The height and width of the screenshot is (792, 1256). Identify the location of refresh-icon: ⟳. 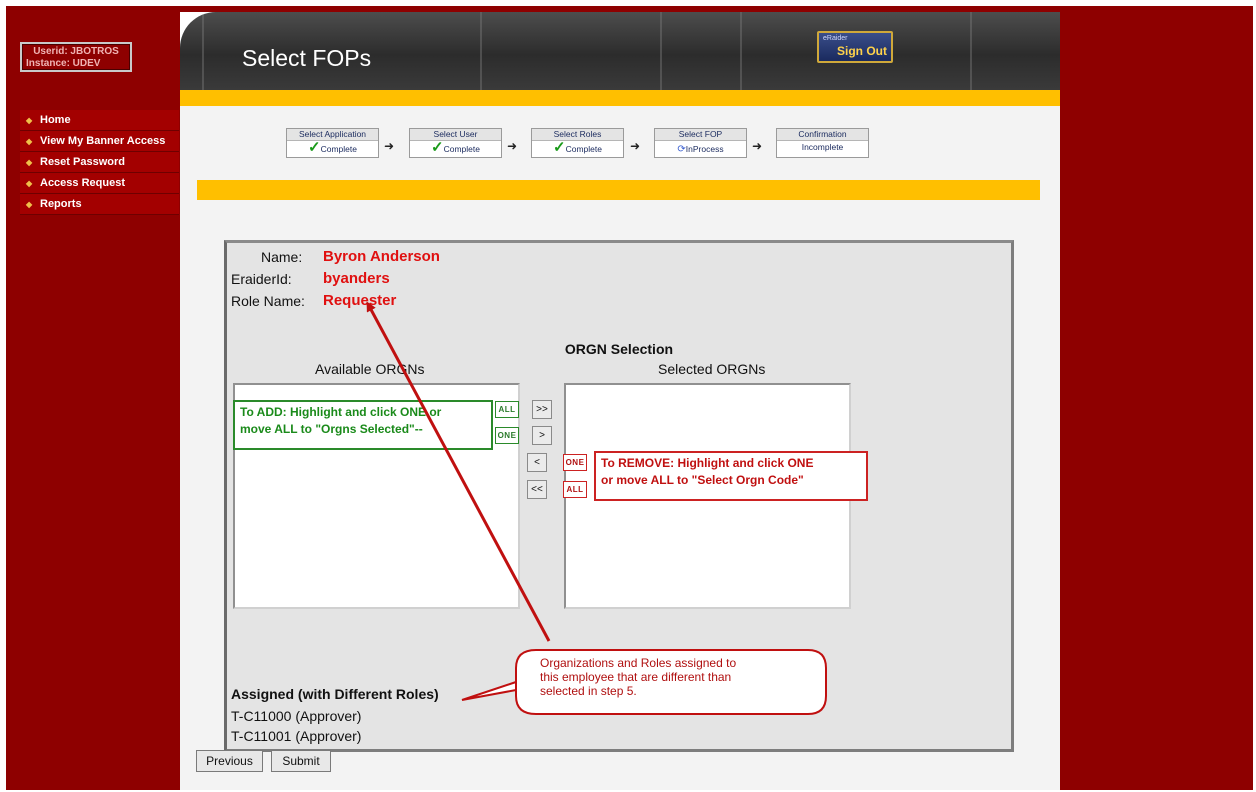
(681, 149).